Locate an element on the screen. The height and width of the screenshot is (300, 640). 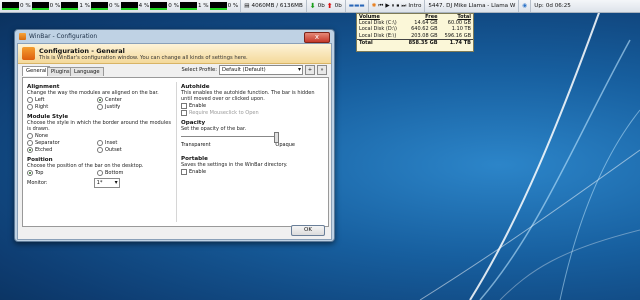
upload-arrow-icon: ⬆ is located at coordinates (329, 6).